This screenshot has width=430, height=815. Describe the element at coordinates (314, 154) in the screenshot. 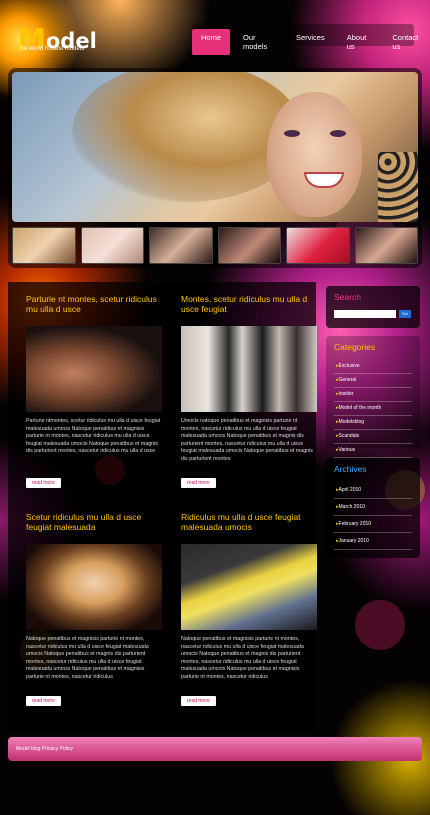

I see `hero-face` at that location.